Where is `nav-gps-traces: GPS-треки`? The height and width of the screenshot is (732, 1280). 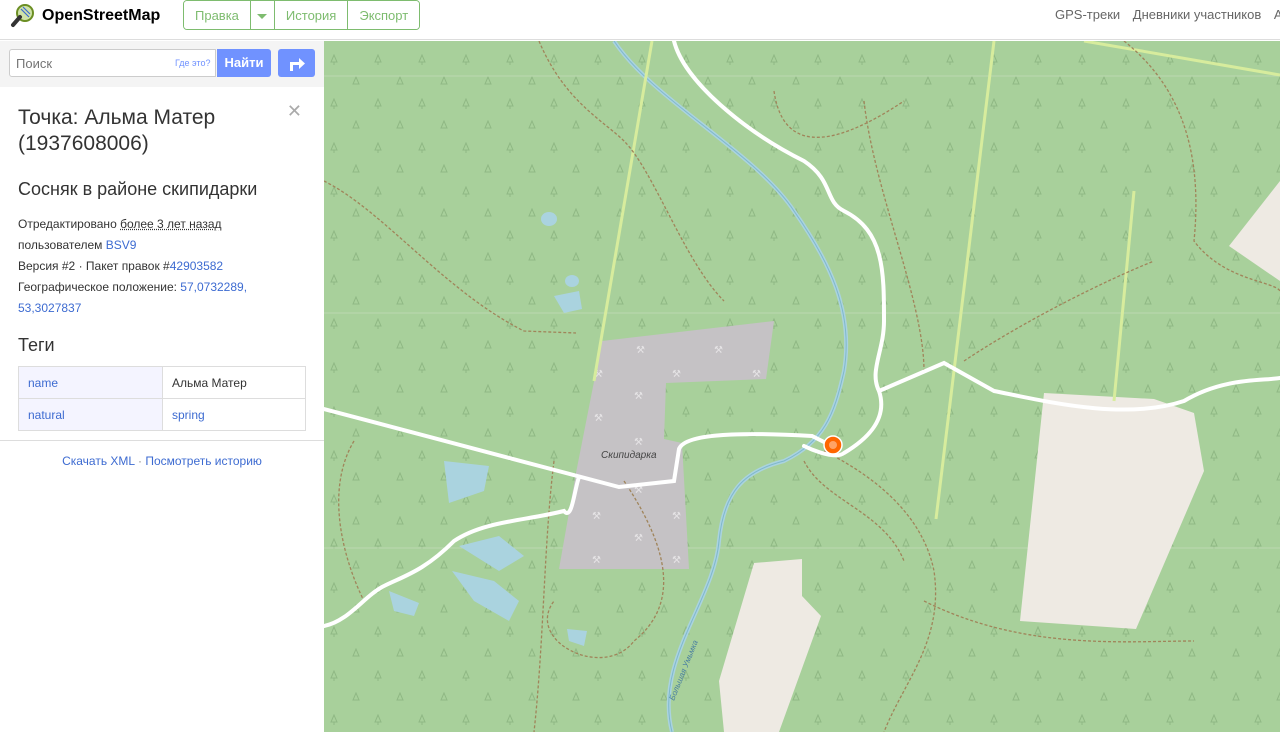 nav-gps-traces: GPS-треки is located at coordinates (1087, 14).